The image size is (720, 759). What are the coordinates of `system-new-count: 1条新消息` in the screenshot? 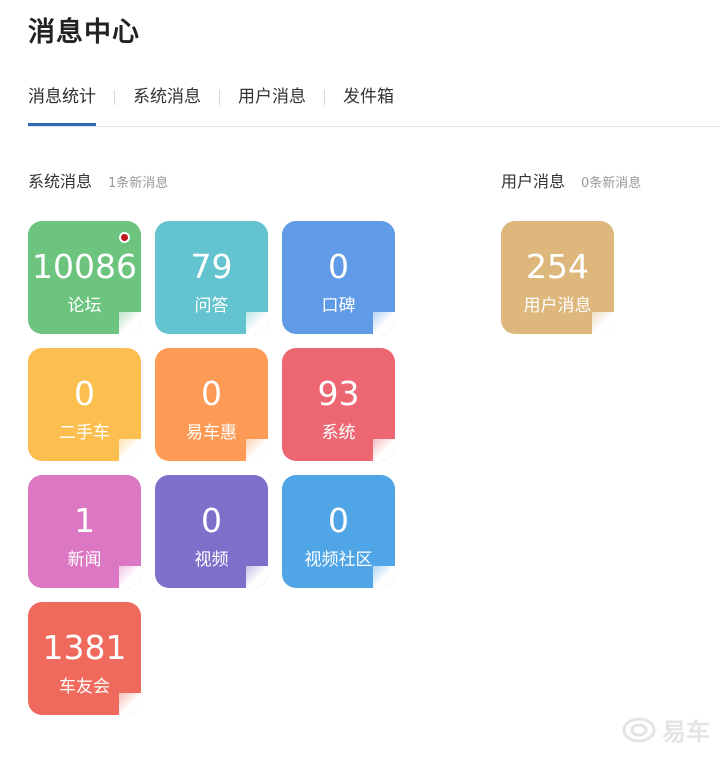 It's located at (138, 183).